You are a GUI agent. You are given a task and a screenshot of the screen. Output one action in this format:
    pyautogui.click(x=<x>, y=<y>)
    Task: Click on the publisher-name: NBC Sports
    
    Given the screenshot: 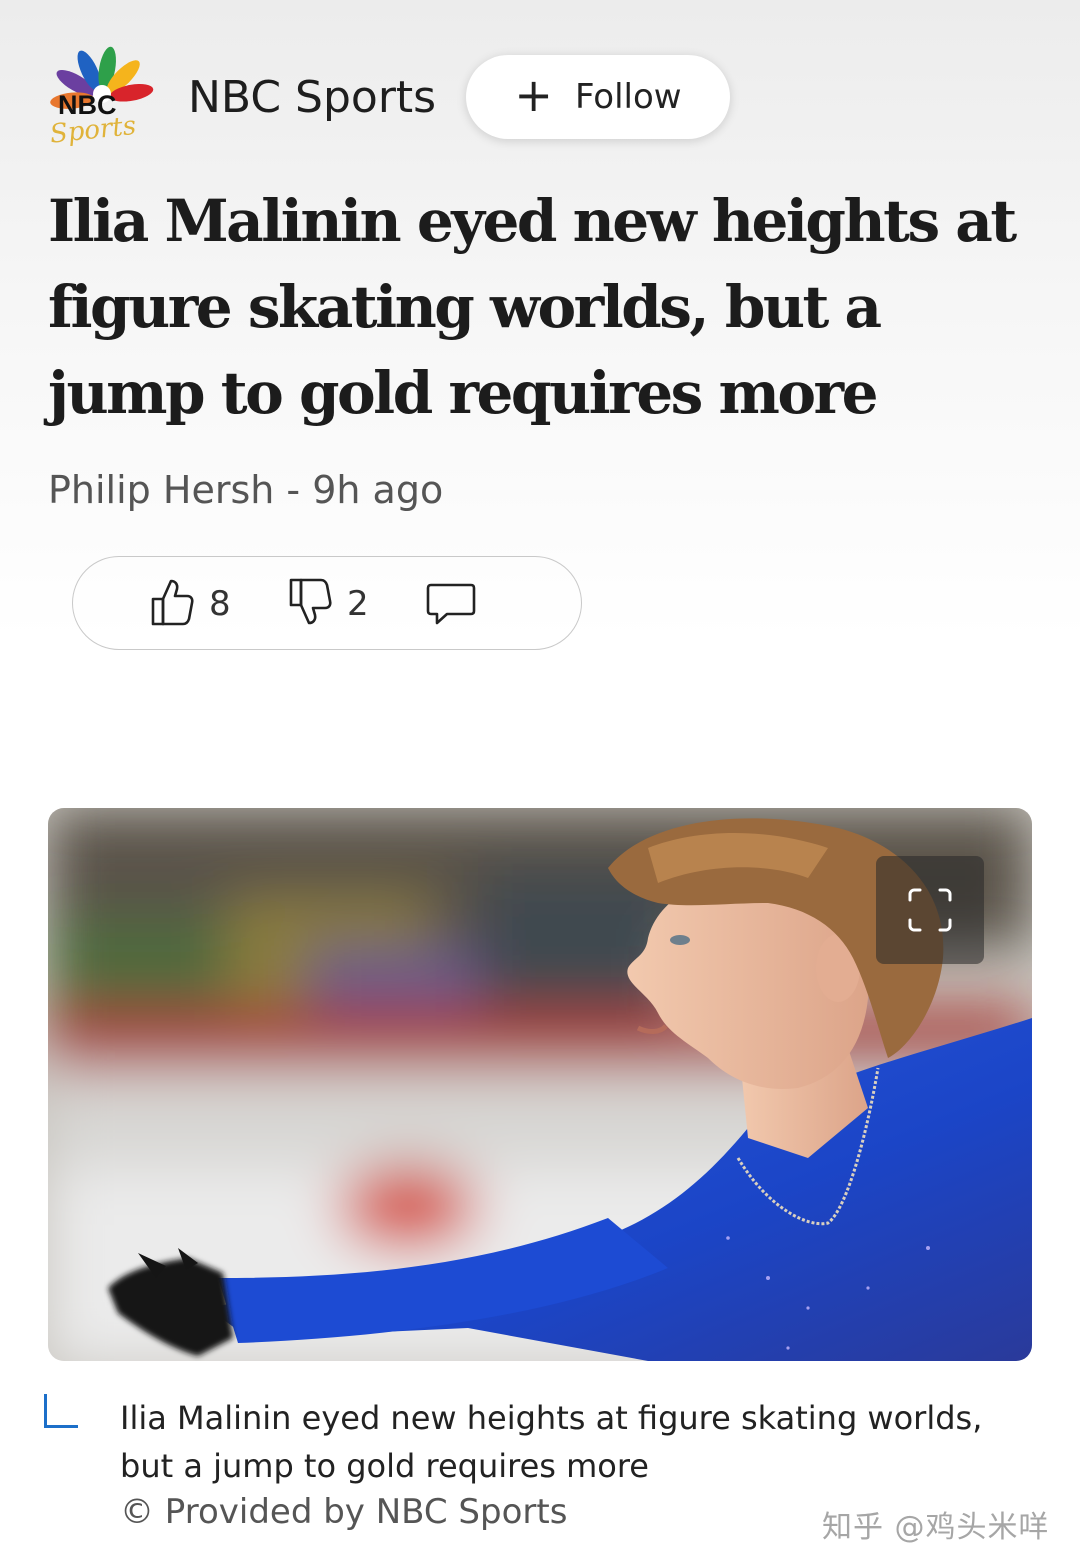 What is the action you would take?
    pyautogui.click(x=312, y=97)
    